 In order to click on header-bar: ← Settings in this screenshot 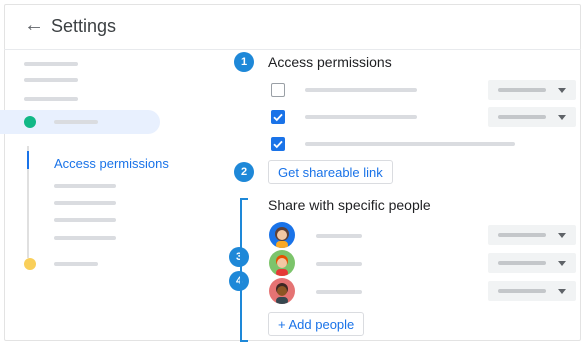, I will do `click(292, 27)`.